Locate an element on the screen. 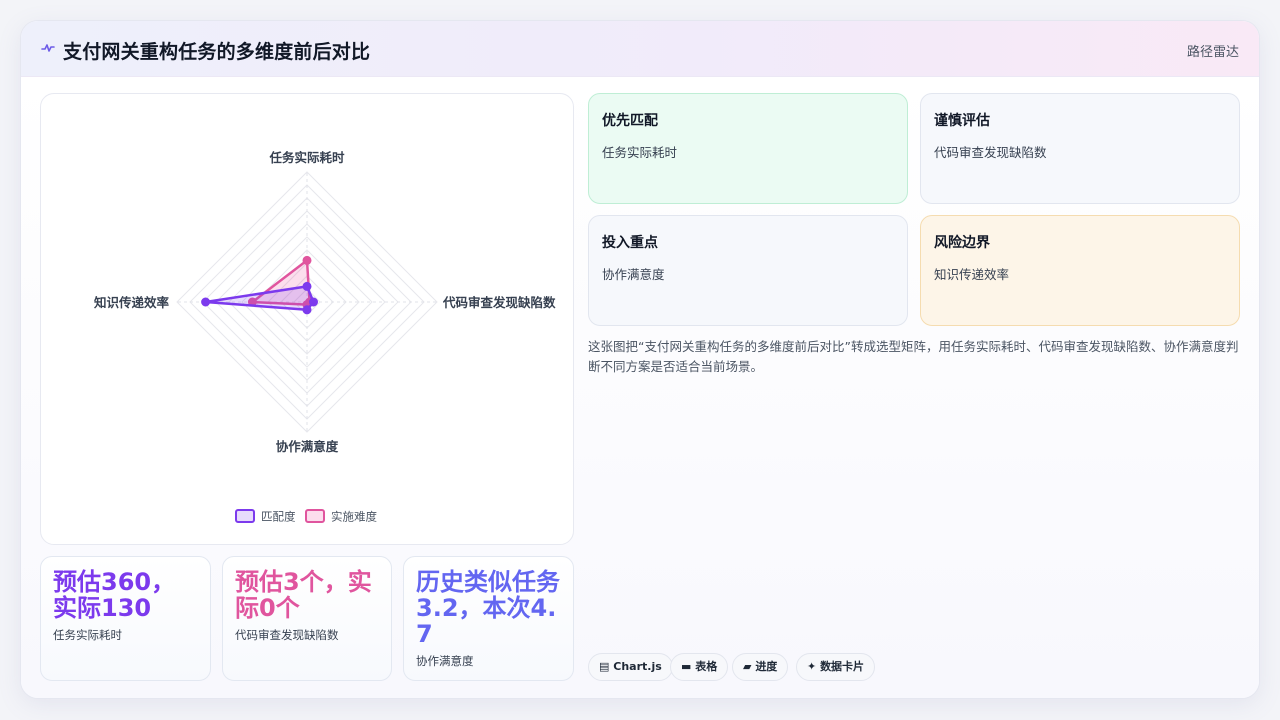  tile-title: 谨慎评估 is located at coordinates (962, 121).